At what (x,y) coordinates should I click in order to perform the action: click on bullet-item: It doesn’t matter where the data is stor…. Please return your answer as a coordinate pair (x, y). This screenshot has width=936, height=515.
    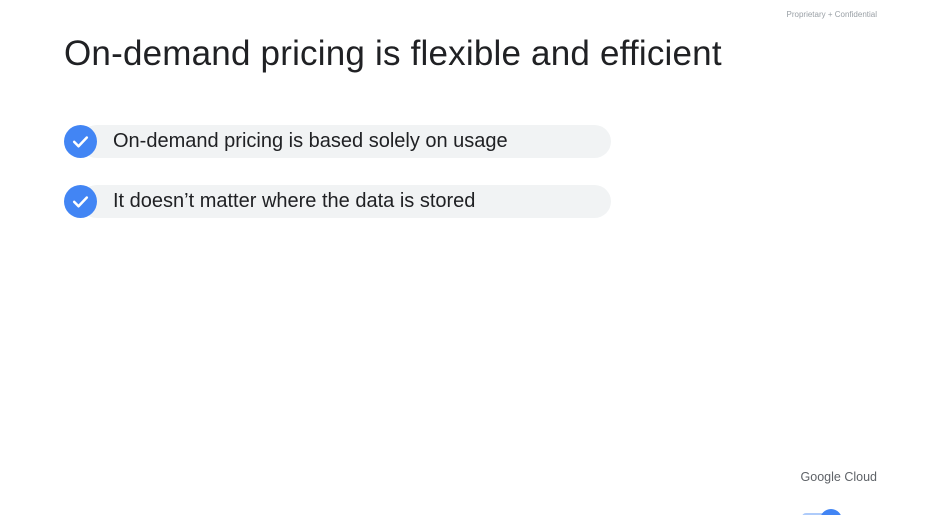
    Looking at the image, I should click on (337, 201).